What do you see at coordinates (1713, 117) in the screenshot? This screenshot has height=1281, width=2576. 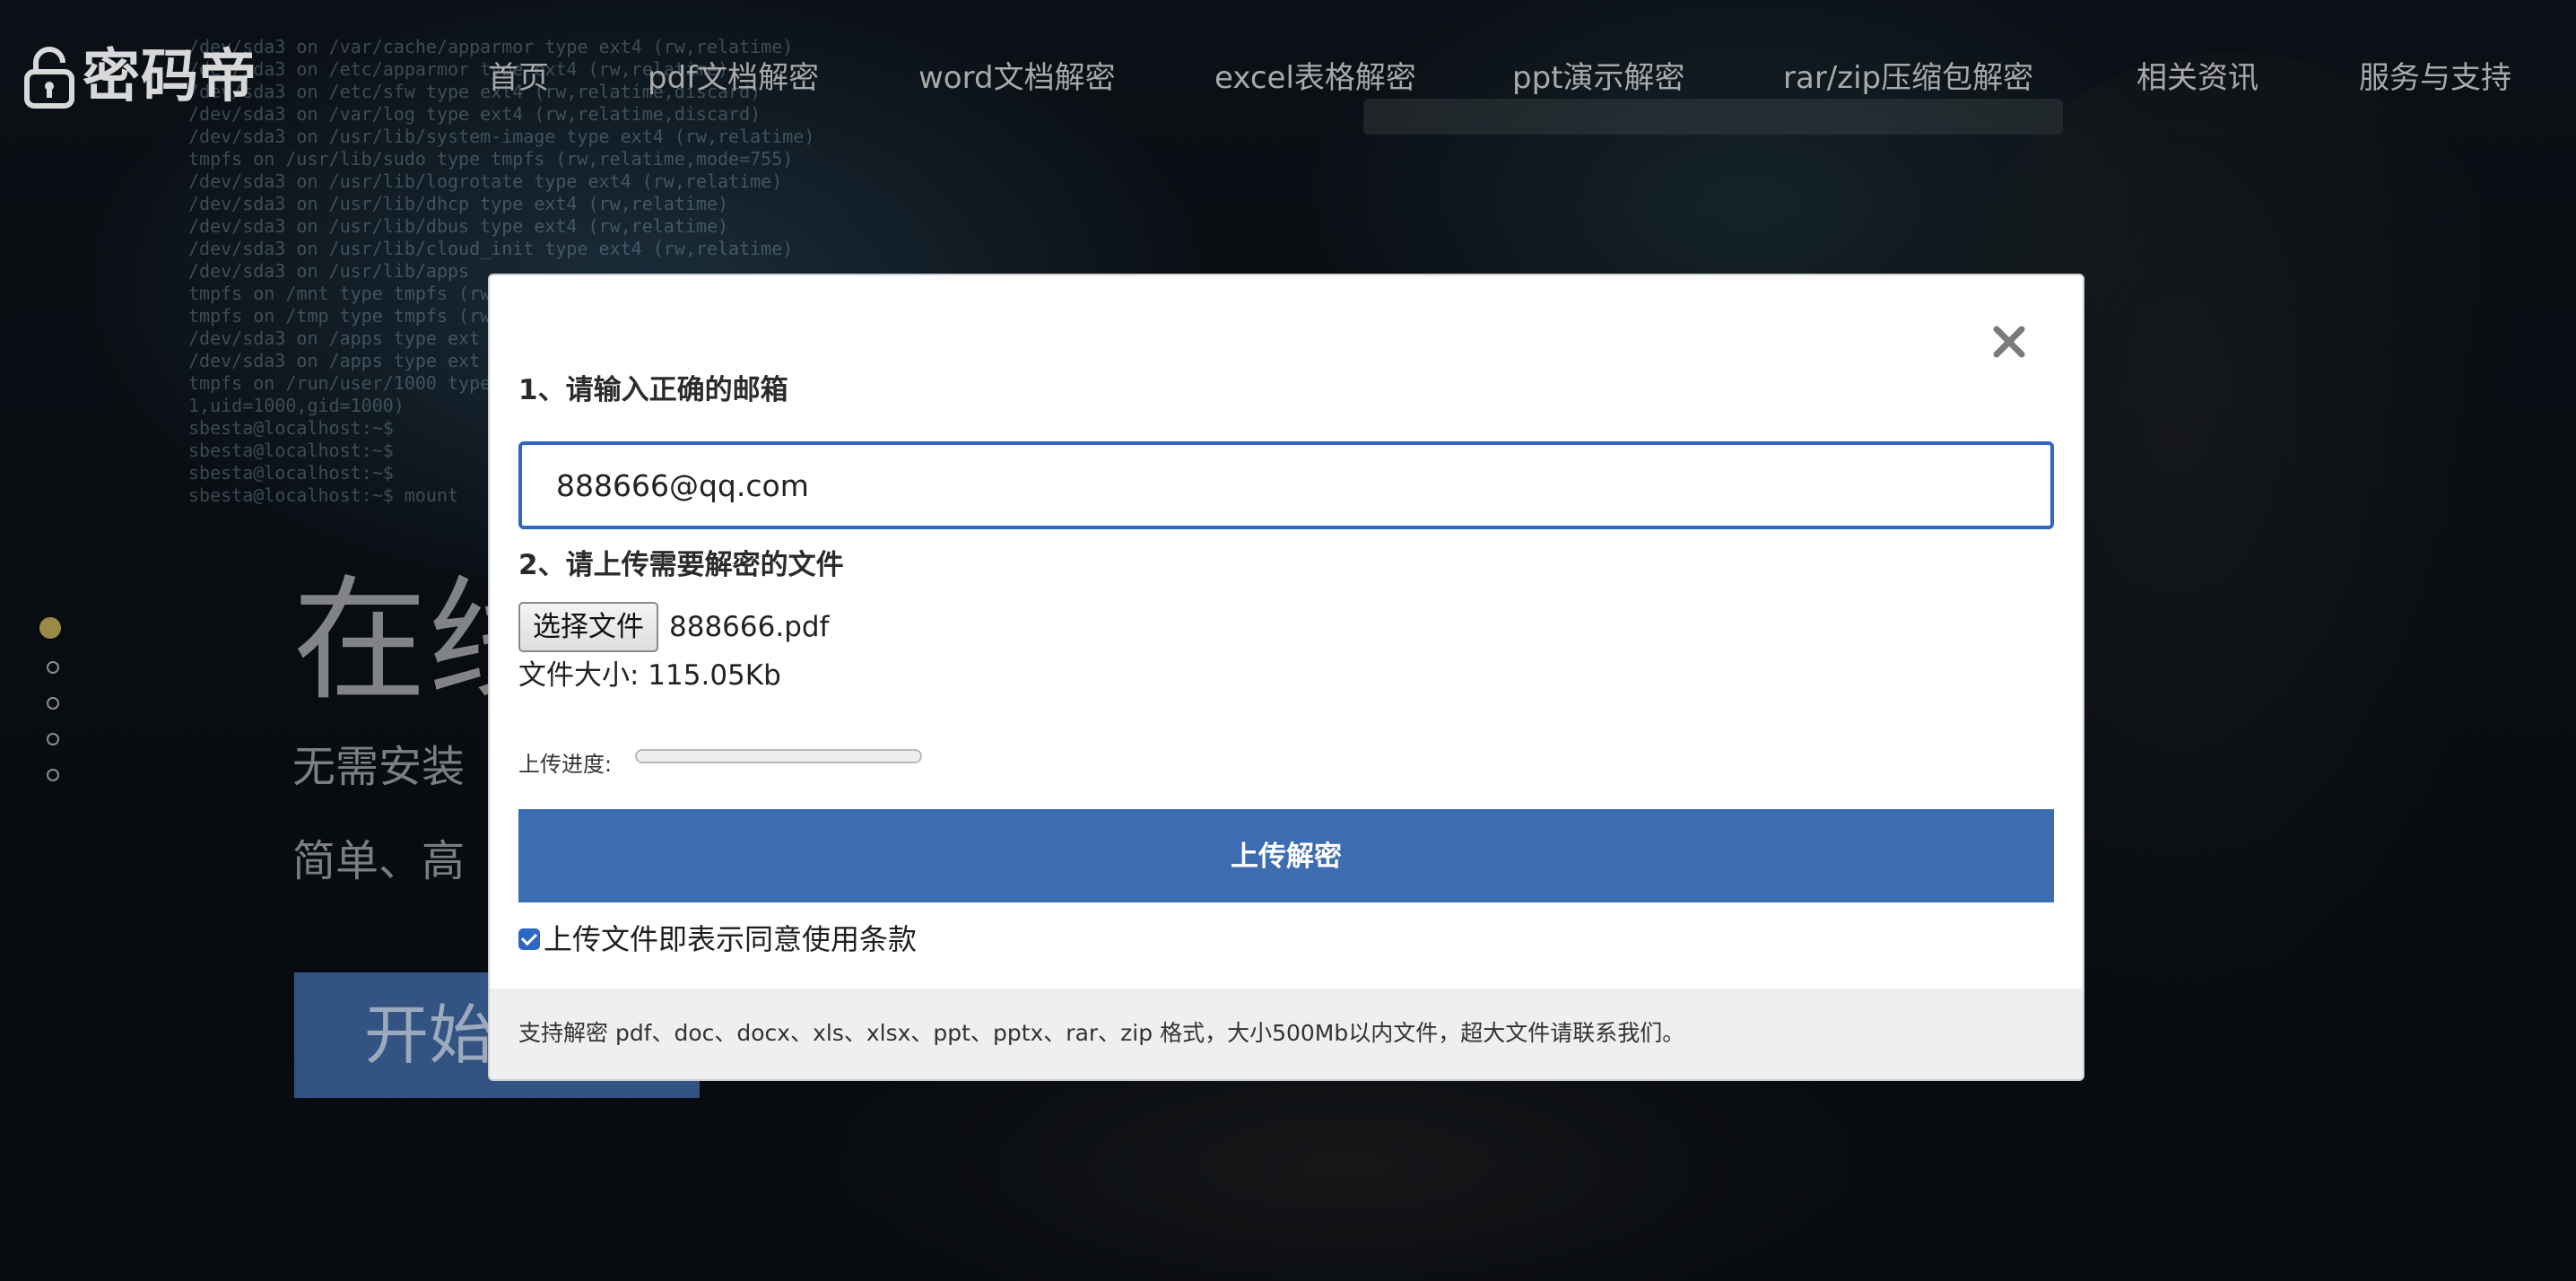 I see `monitor-backdrop-bar` at bounding box center [1713, 117].